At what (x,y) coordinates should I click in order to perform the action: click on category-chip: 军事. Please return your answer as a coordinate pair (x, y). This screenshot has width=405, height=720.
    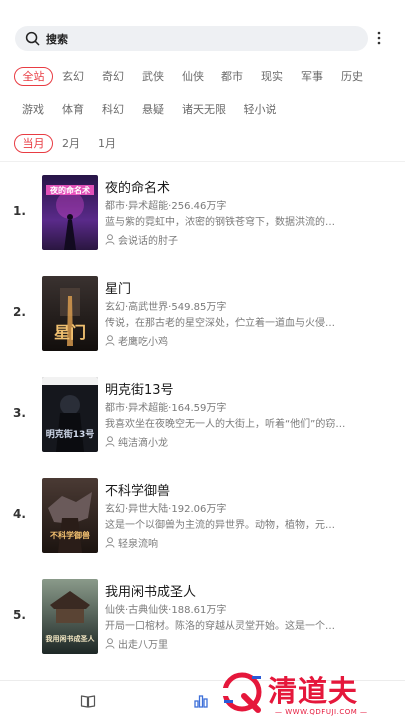
    Looking at the image, I should click on (312, 76).